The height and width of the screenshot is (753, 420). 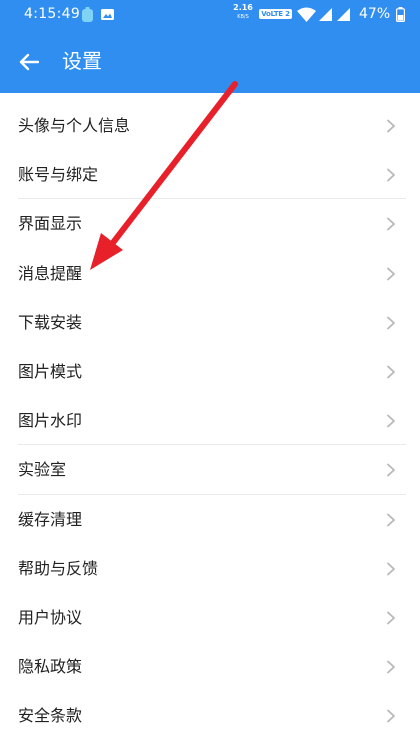 What do you see at coordinates (58, 568) in the screenshot?
I see `settings-item-label: 帮助与反馈` at bounding box center [58, 568].